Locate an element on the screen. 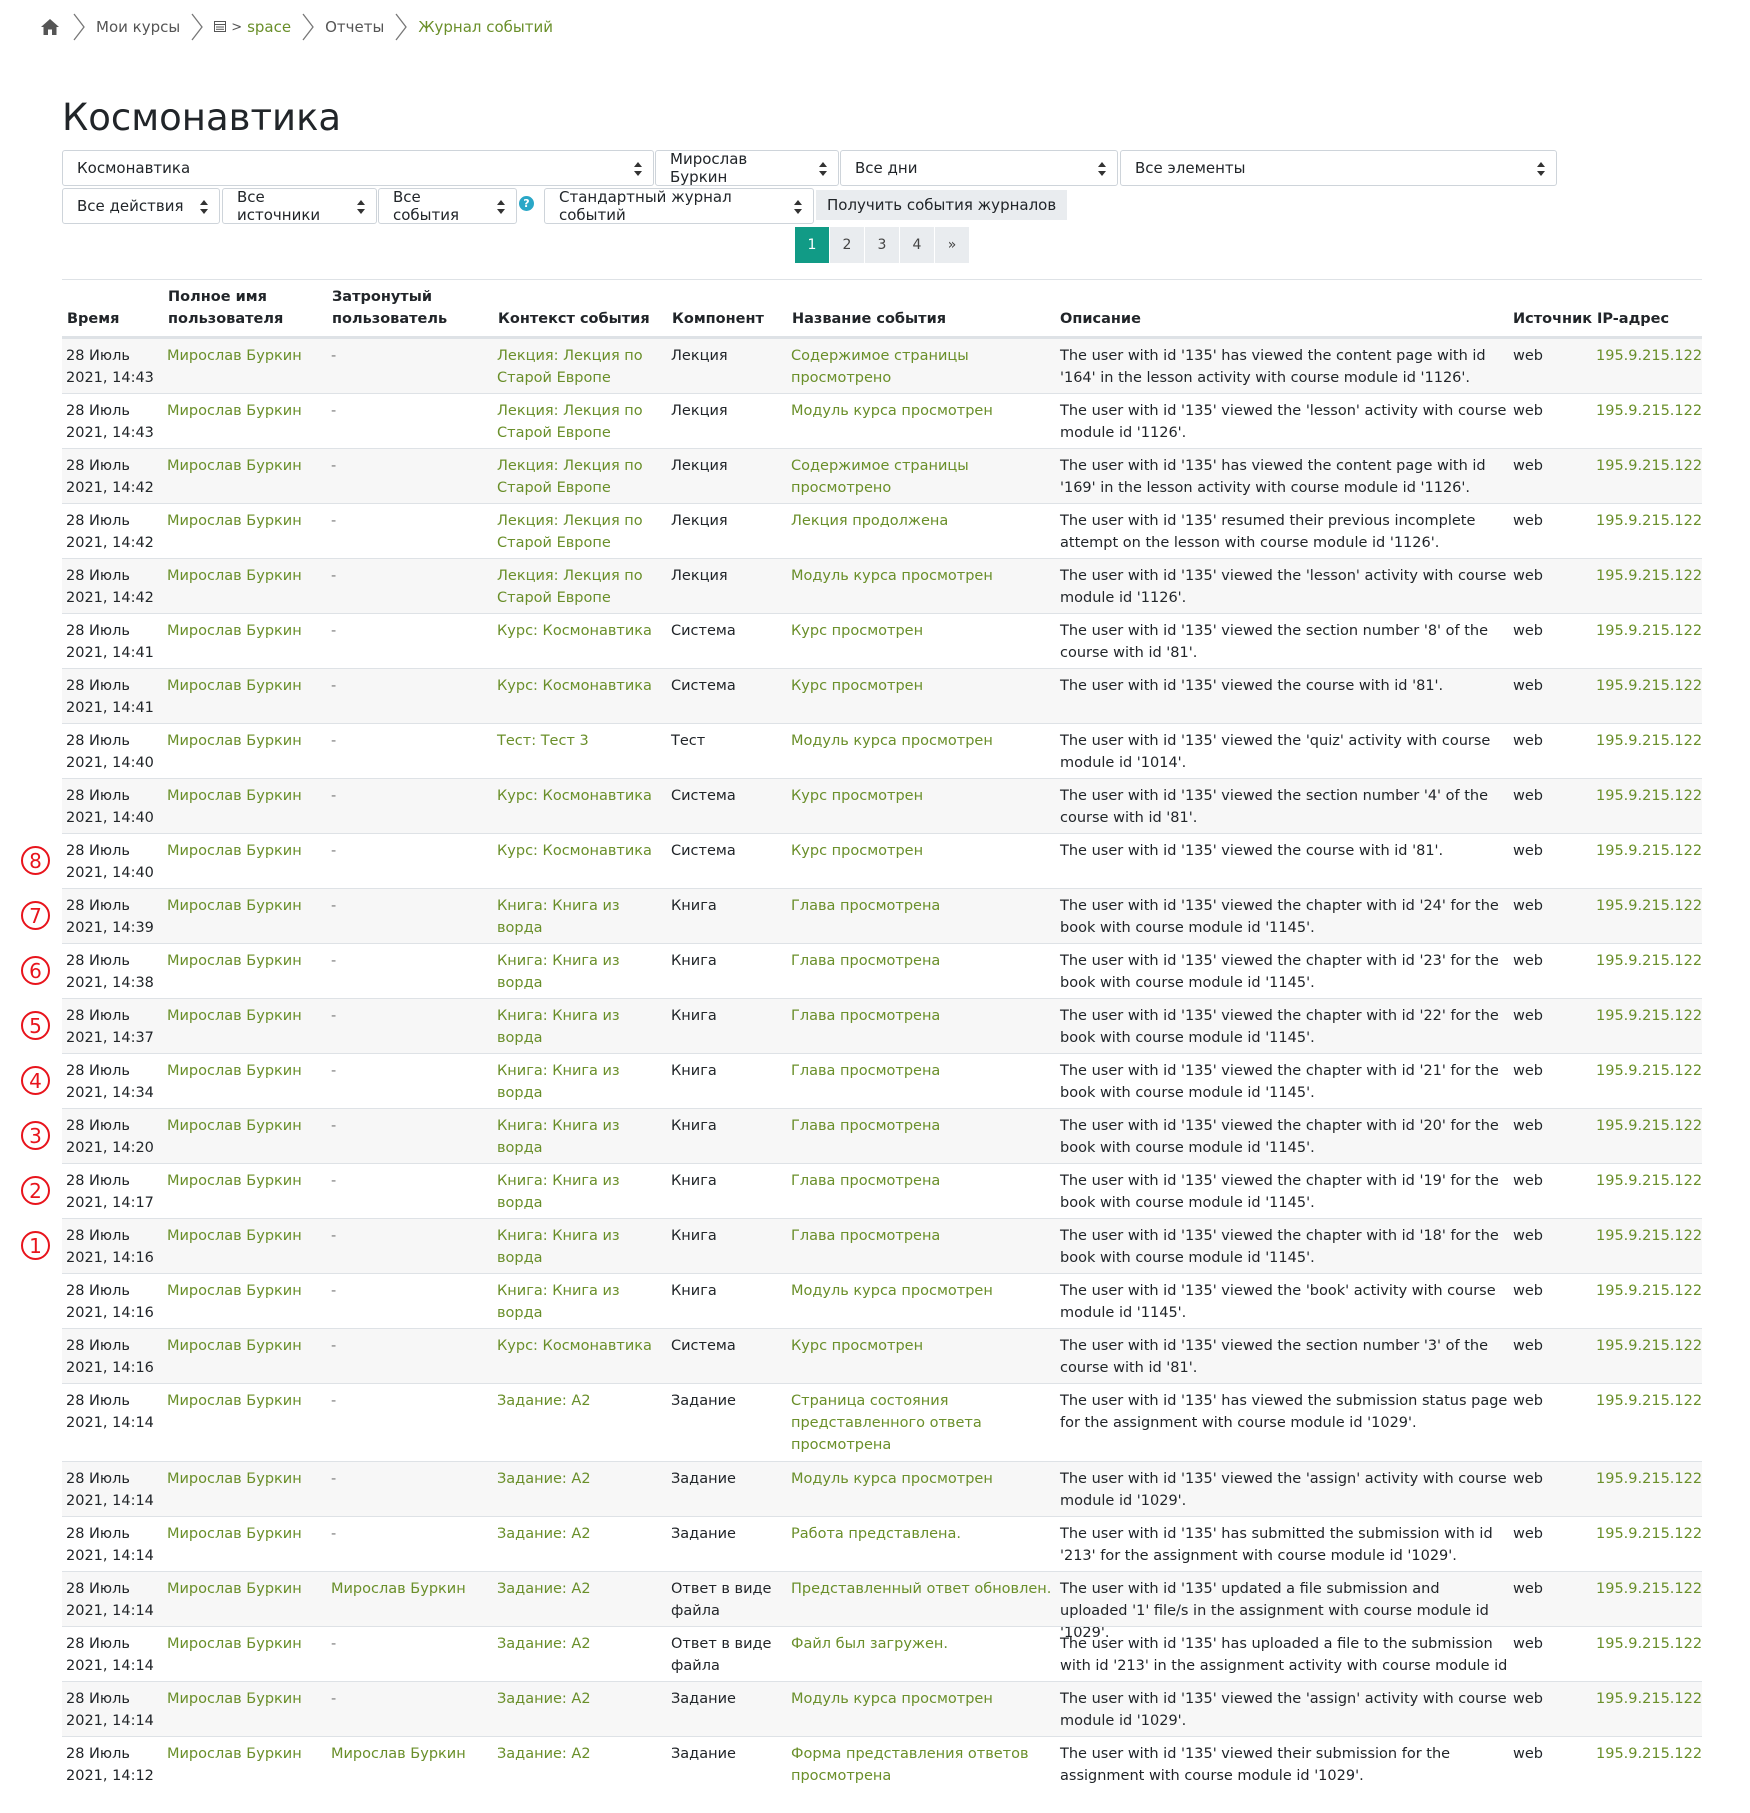  log-type-select: Стандартный журнал событий is located at coordinates (679, 206).